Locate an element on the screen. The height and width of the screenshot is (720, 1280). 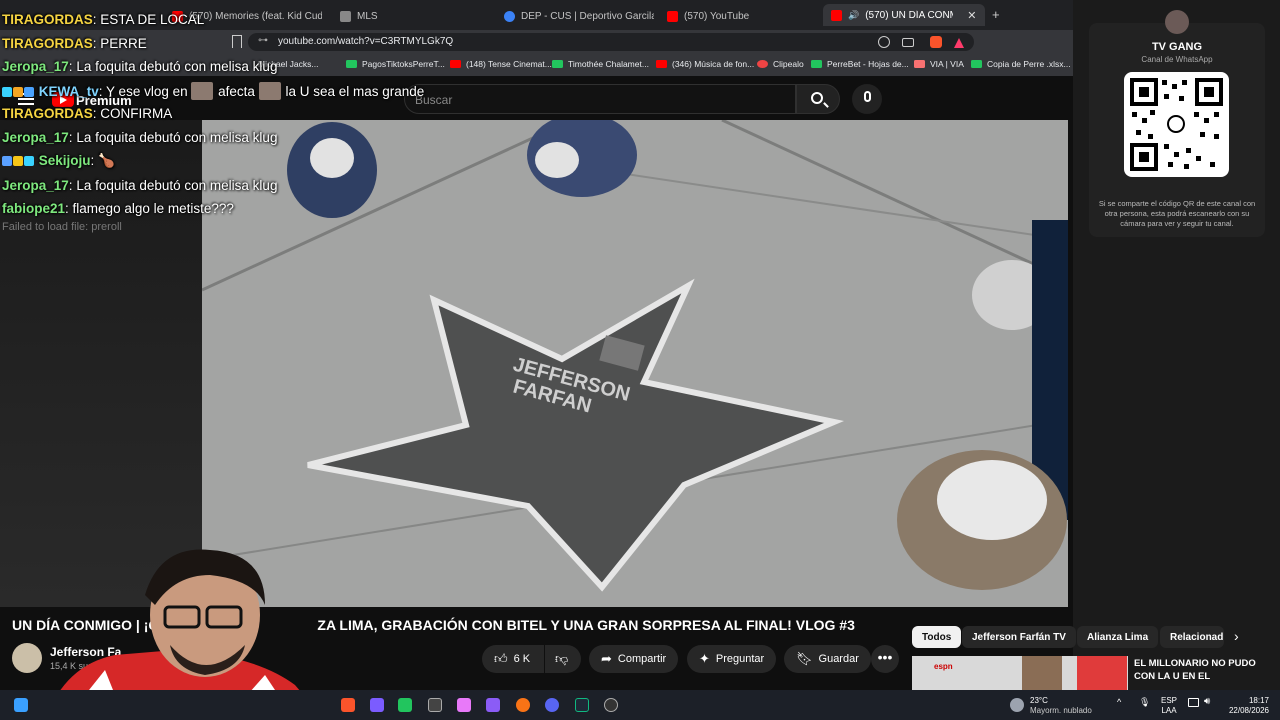
sheets-icon is located at coordinates (976, 64).